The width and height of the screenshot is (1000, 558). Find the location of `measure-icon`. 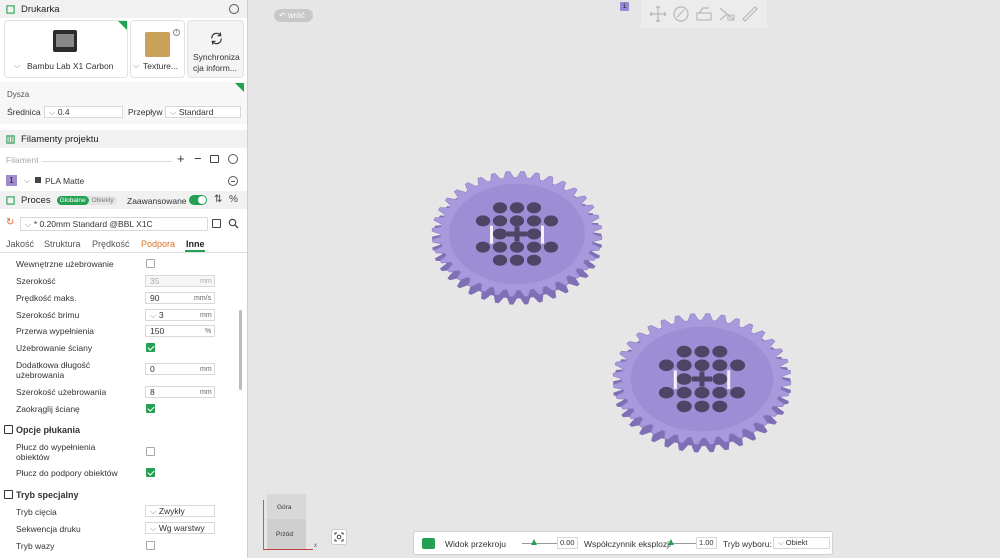

measure-icon is located at coordinates (750, 14).